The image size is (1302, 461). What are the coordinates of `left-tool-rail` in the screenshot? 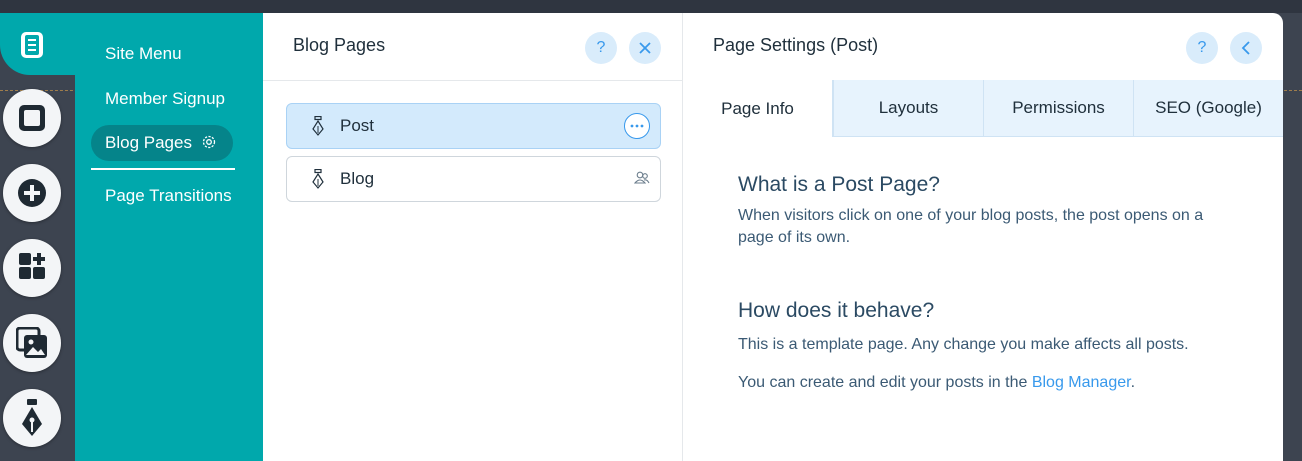 It's located at (37, 230).